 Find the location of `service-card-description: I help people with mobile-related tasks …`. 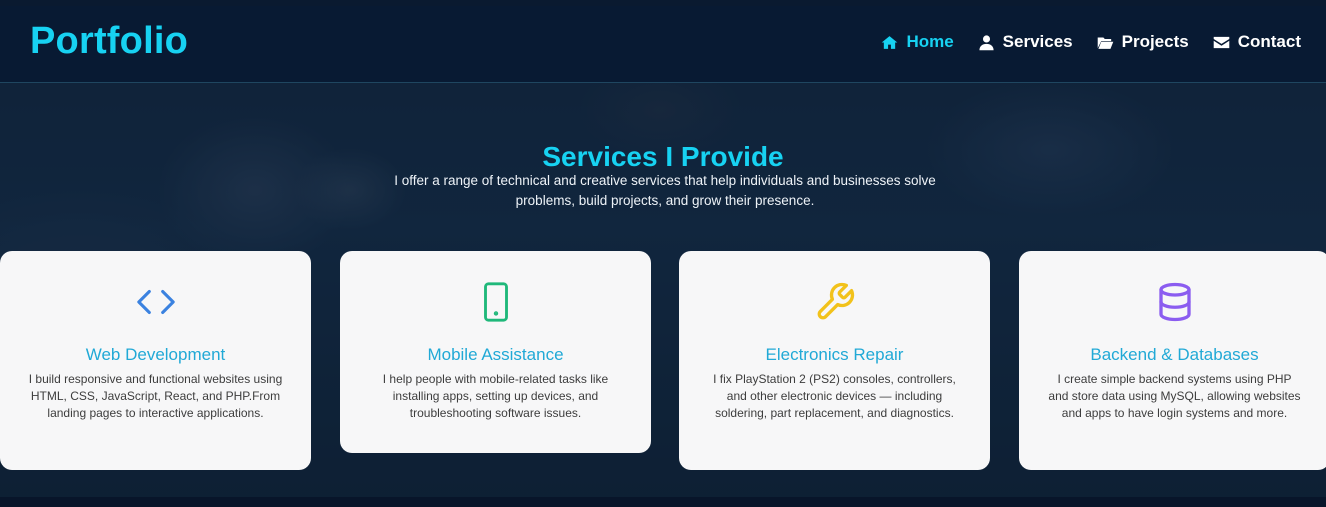

service-card-description: I help people with mobile-related tasks … is located at coordinates (495, 396).